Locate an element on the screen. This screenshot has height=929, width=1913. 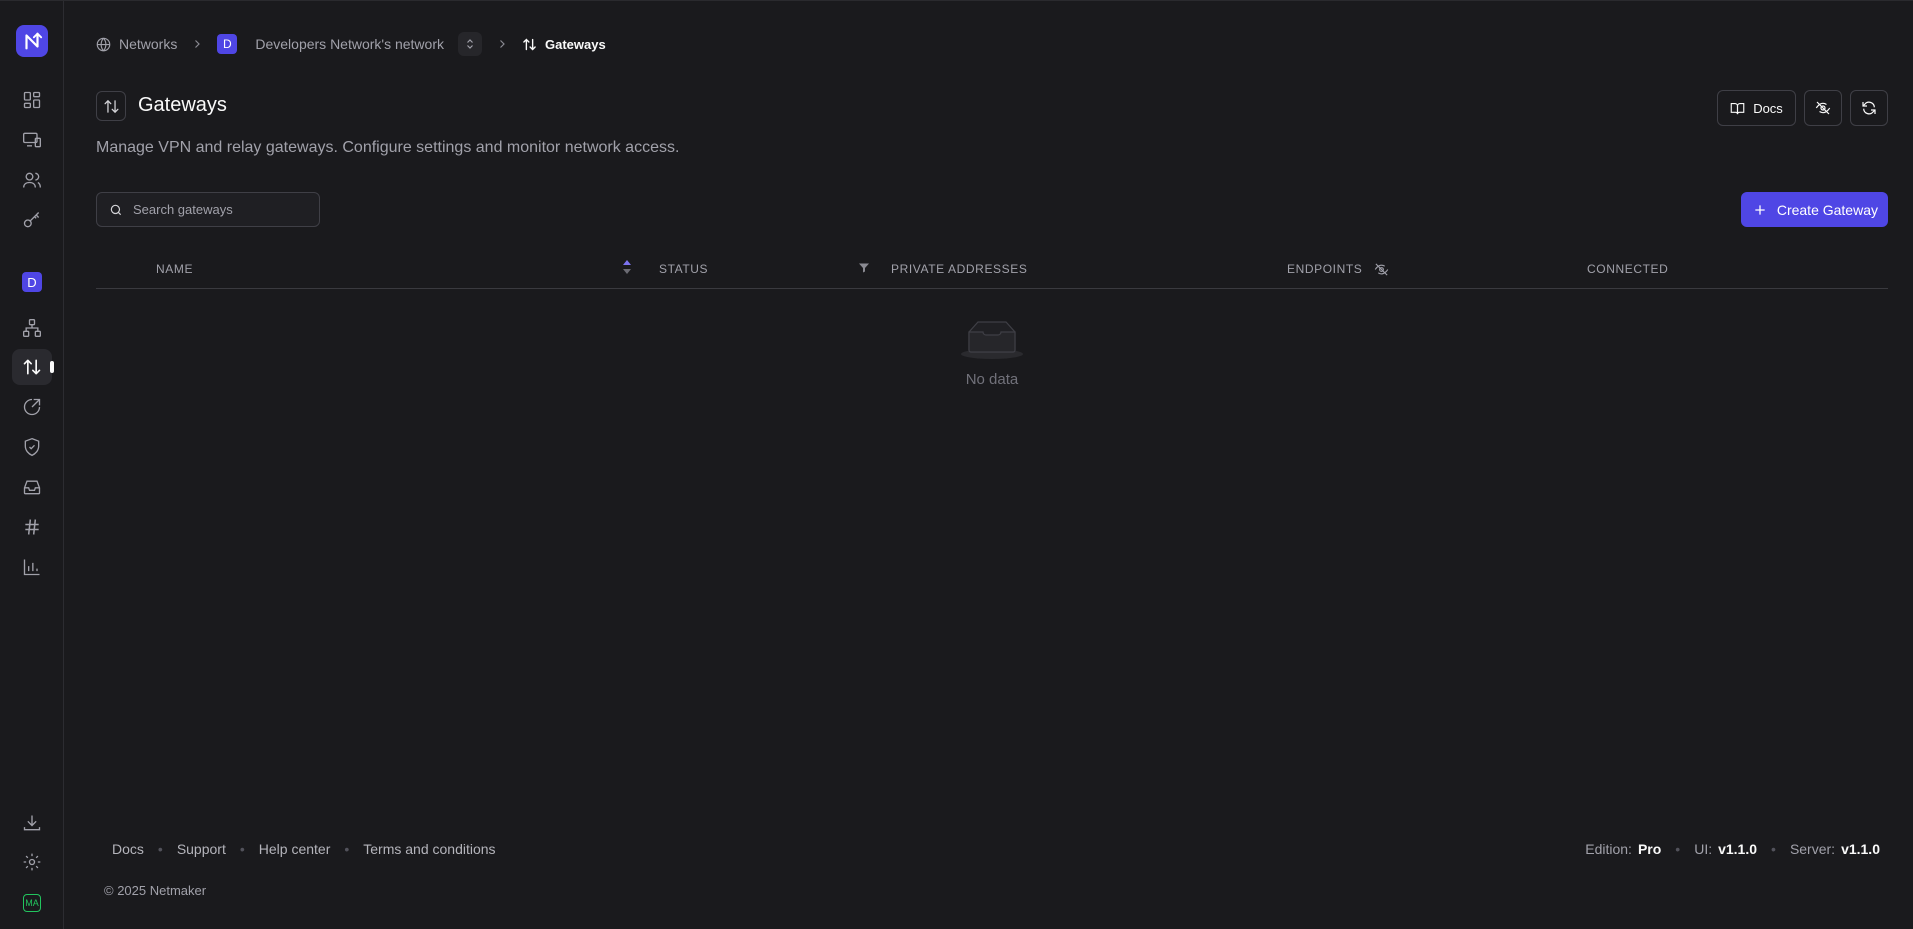
empty-state: No data is located at coordinates (992, 353).